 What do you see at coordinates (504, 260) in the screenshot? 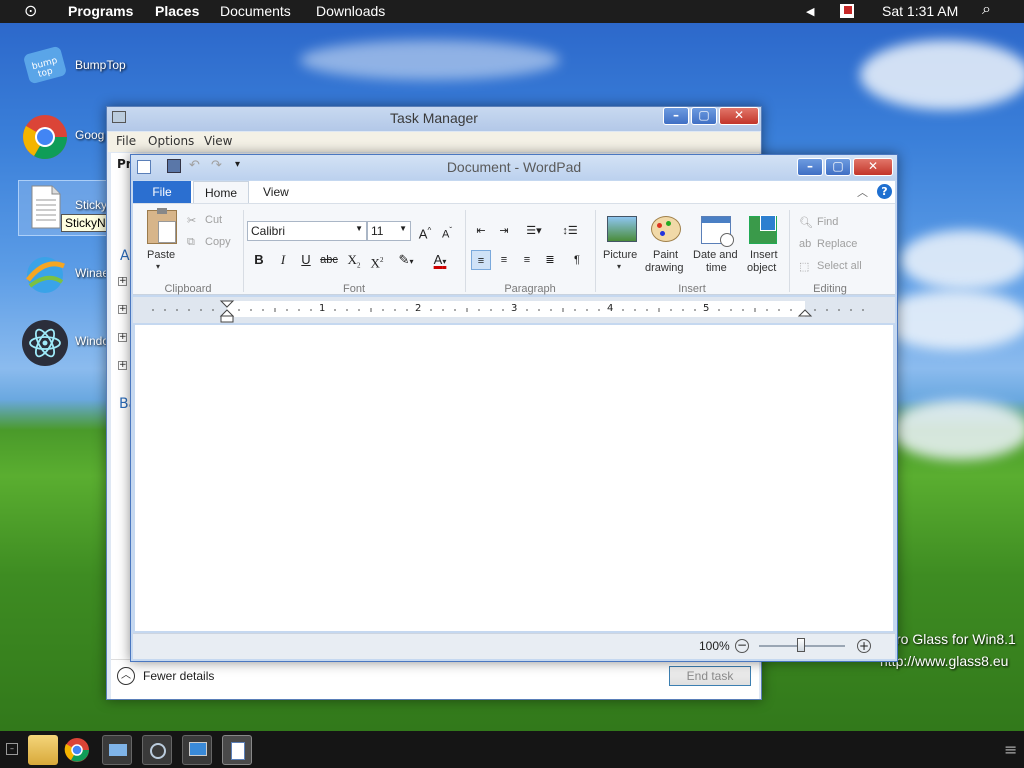
I see `align-center-icon: ≡` at bounding box center [504, 260].